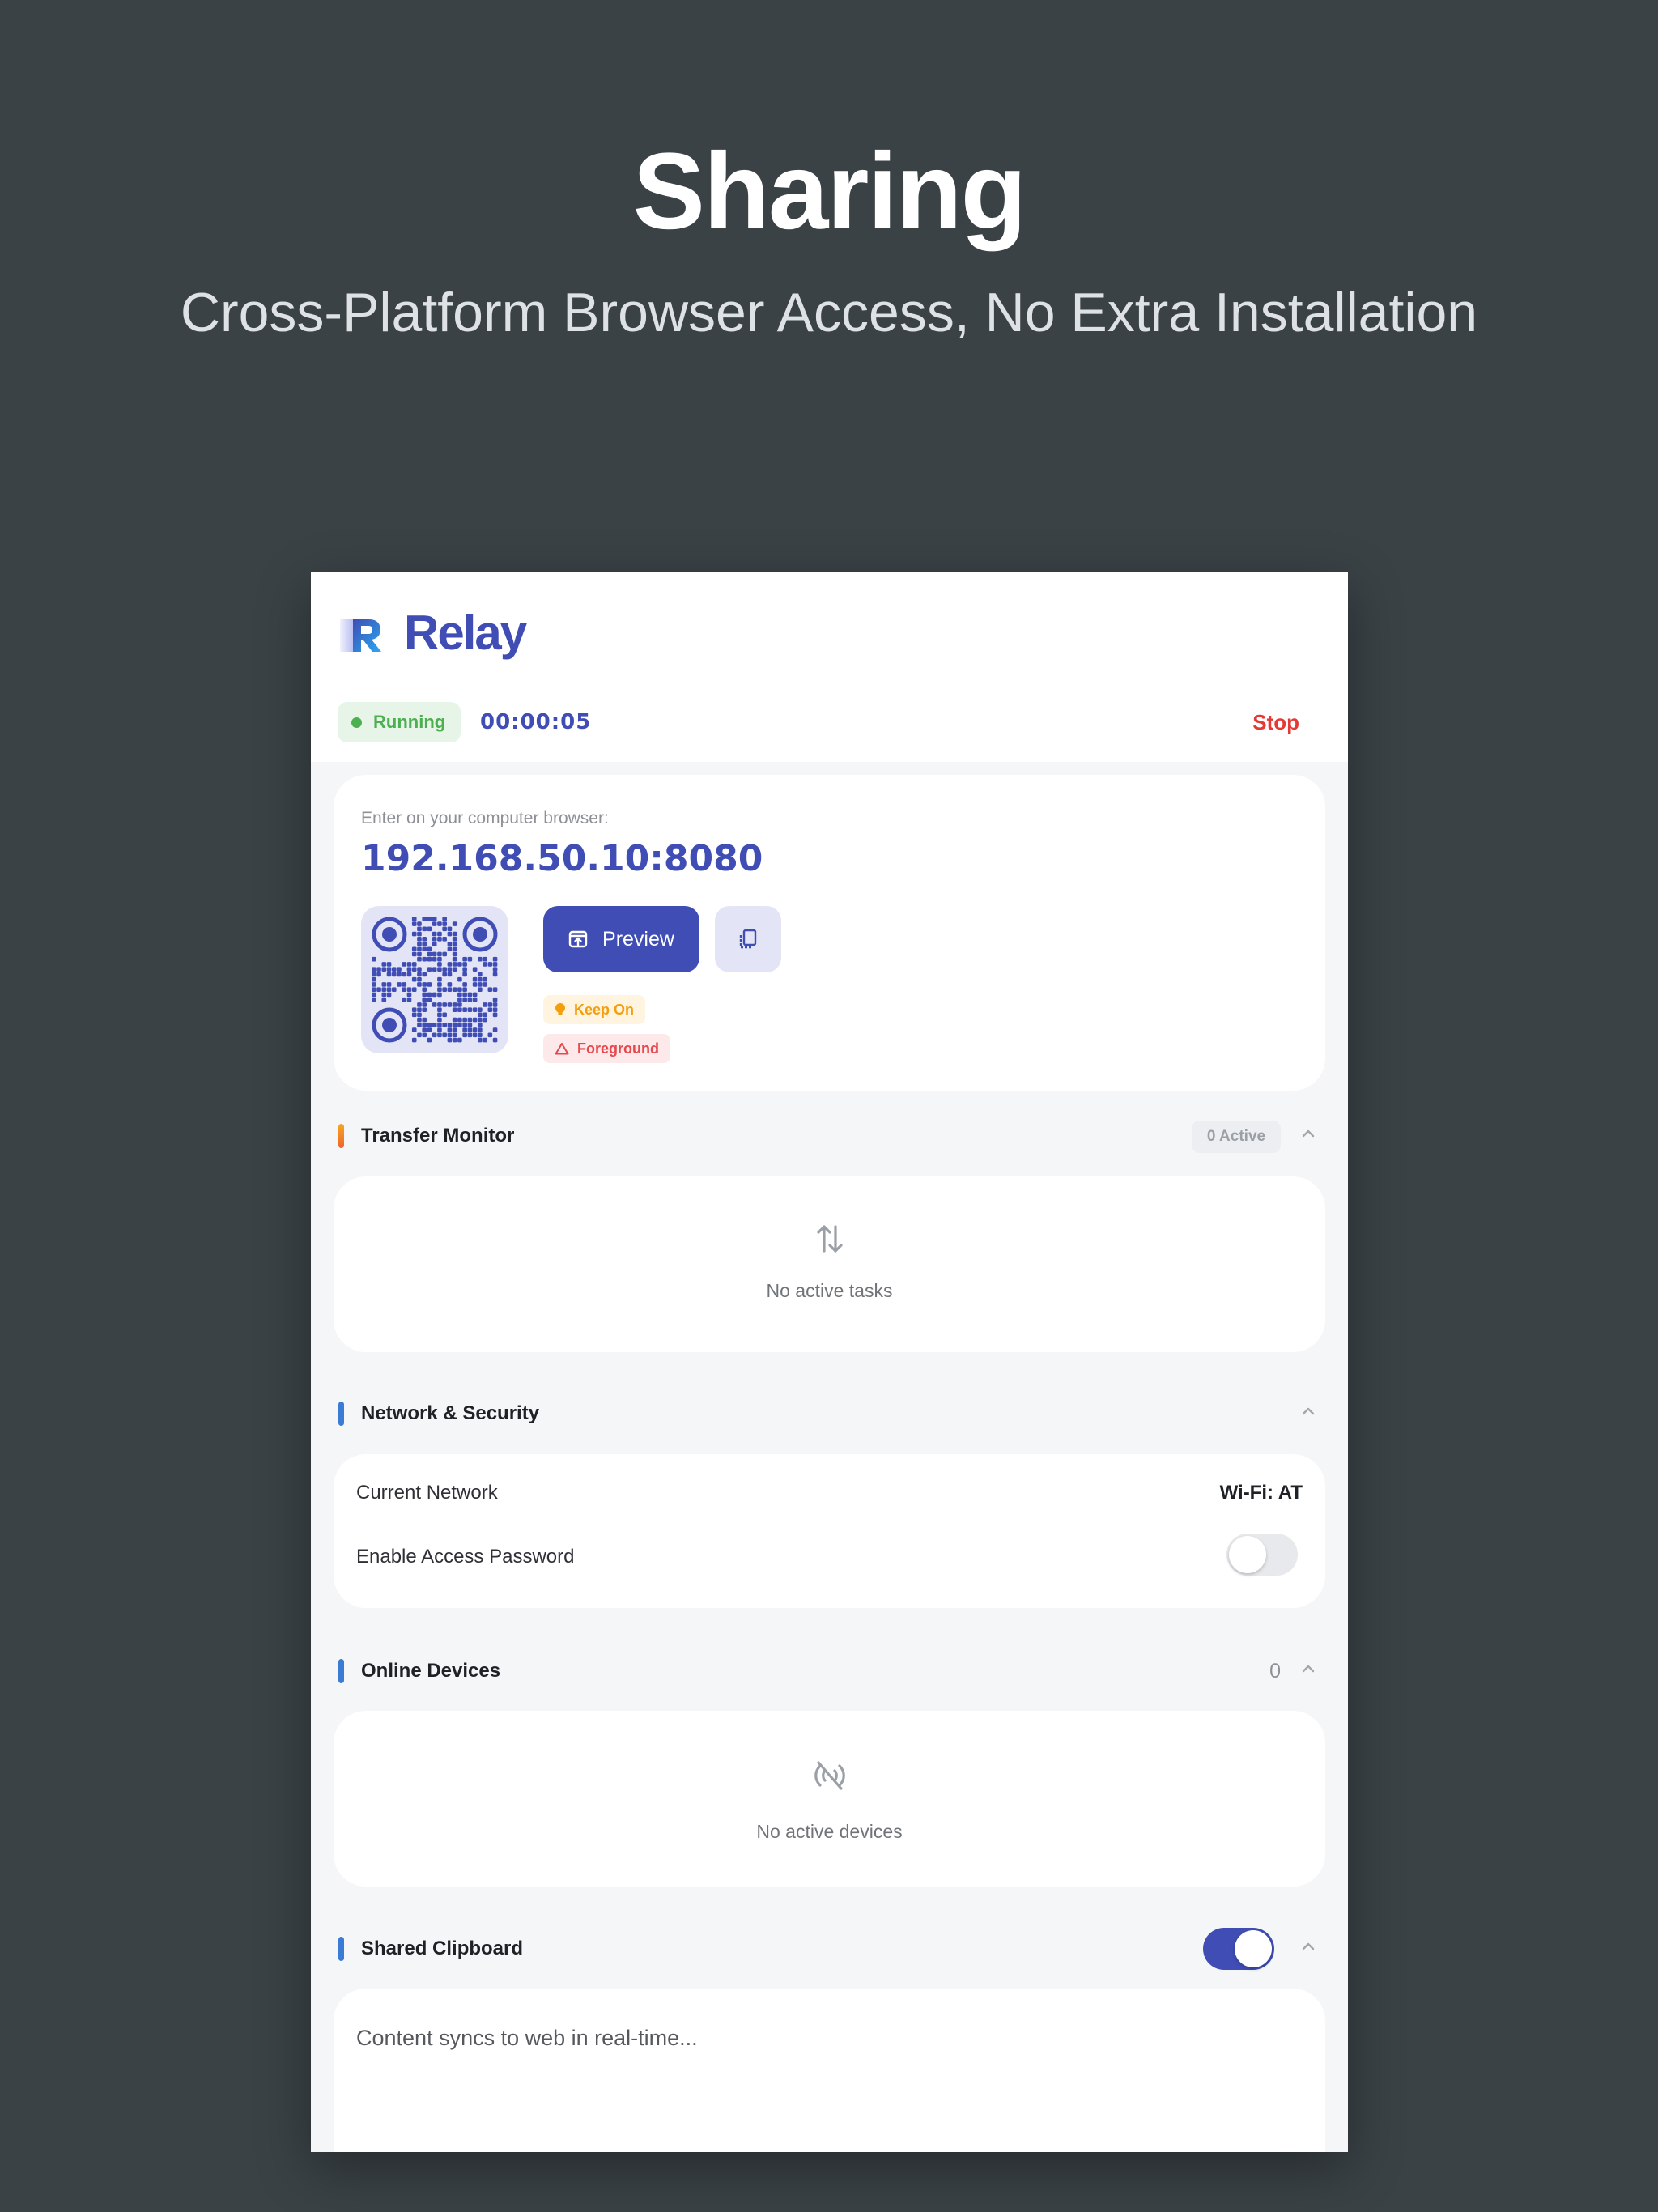 The width and height of the screenshot is (1658, 2212). Describe the element at coordinates (1262, 1555) in the screenshot. I see `access-password-toggle` at that location.